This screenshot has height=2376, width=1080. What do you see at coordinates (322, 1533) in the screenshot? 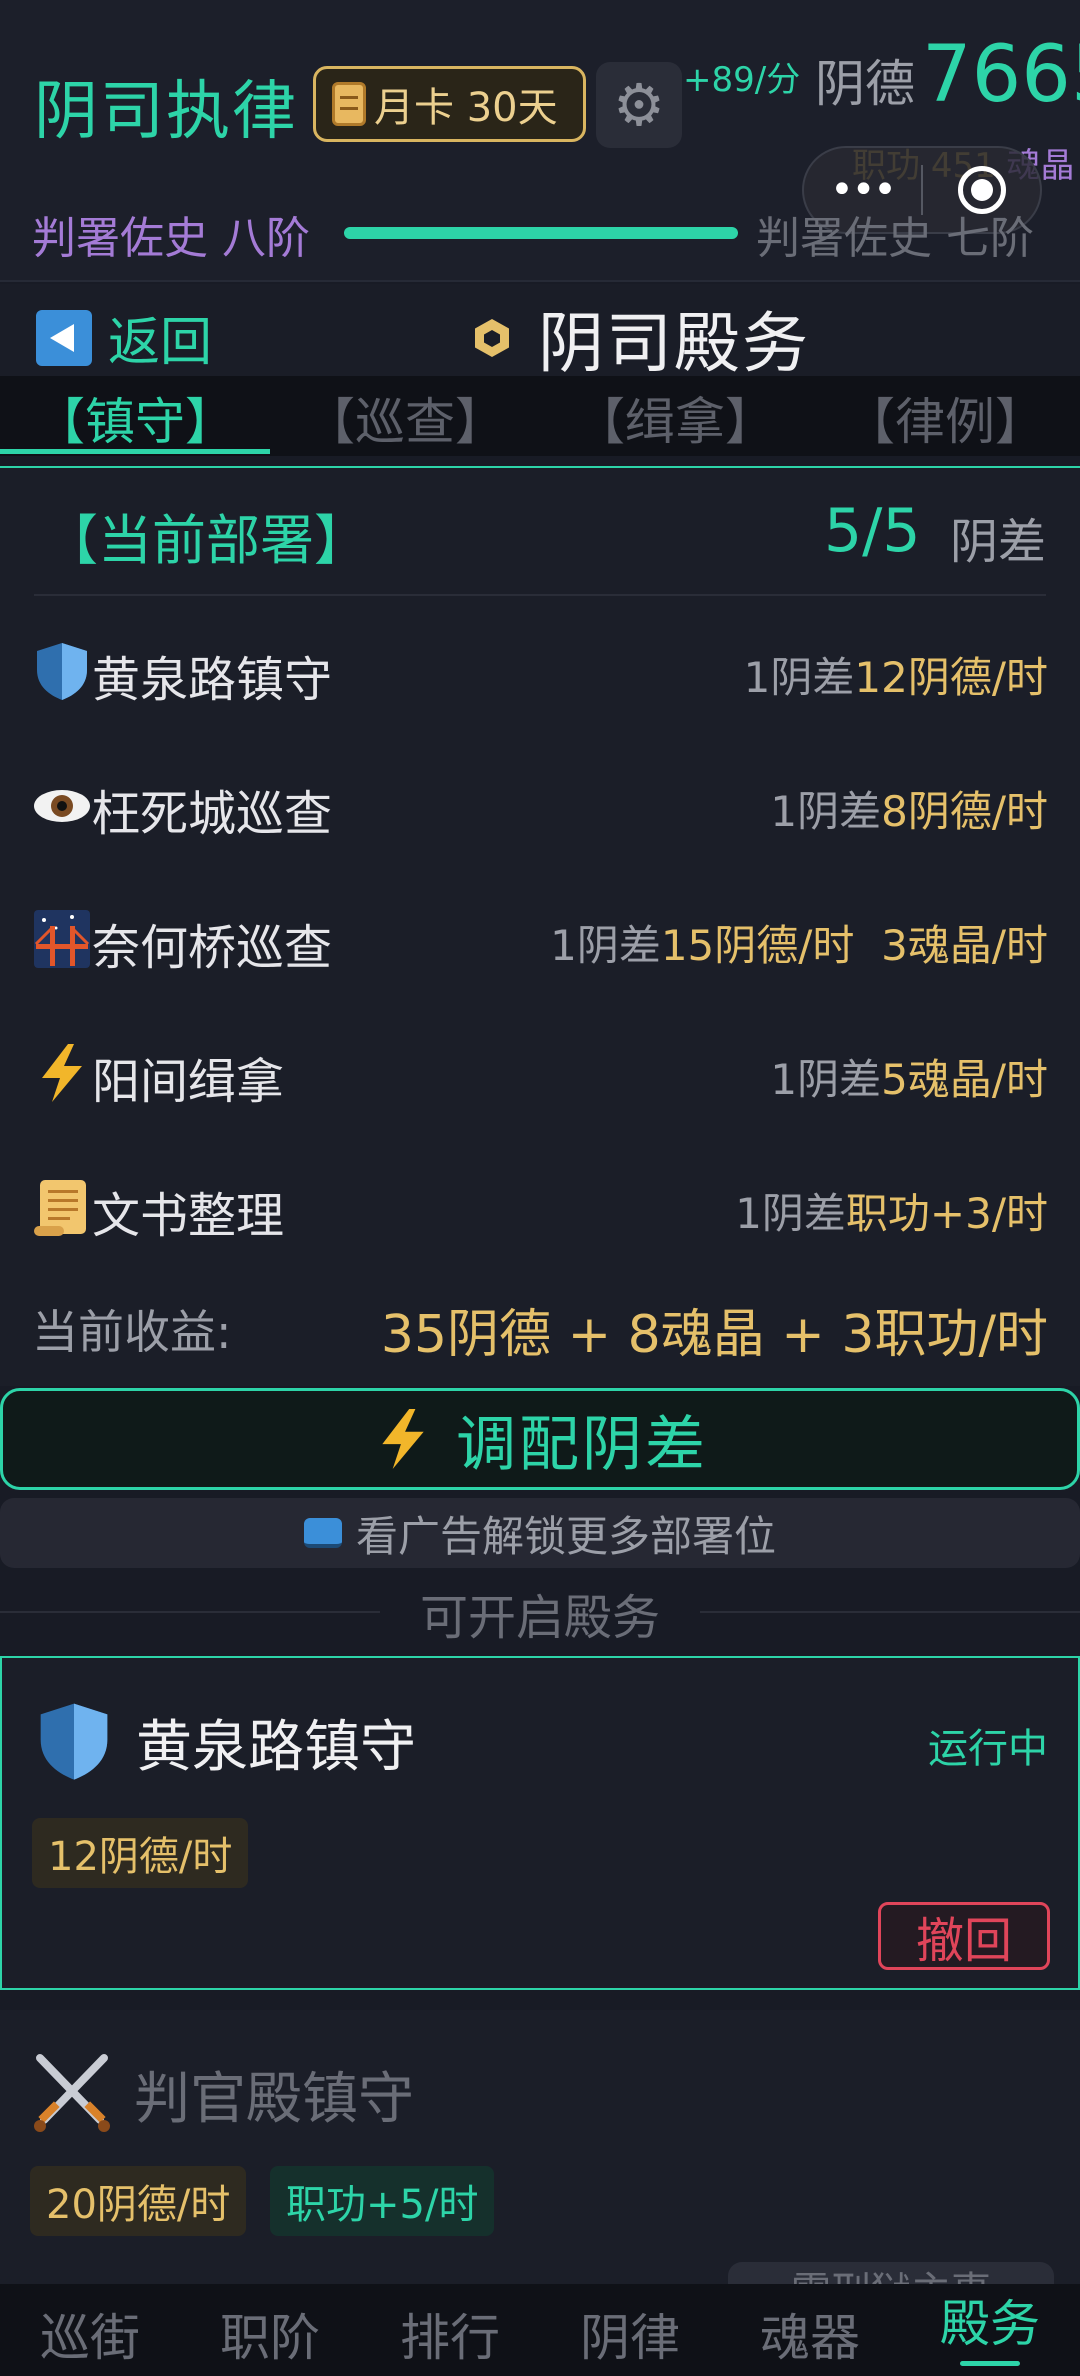
I see `tv-icon` at bounding box center [322, 1533].